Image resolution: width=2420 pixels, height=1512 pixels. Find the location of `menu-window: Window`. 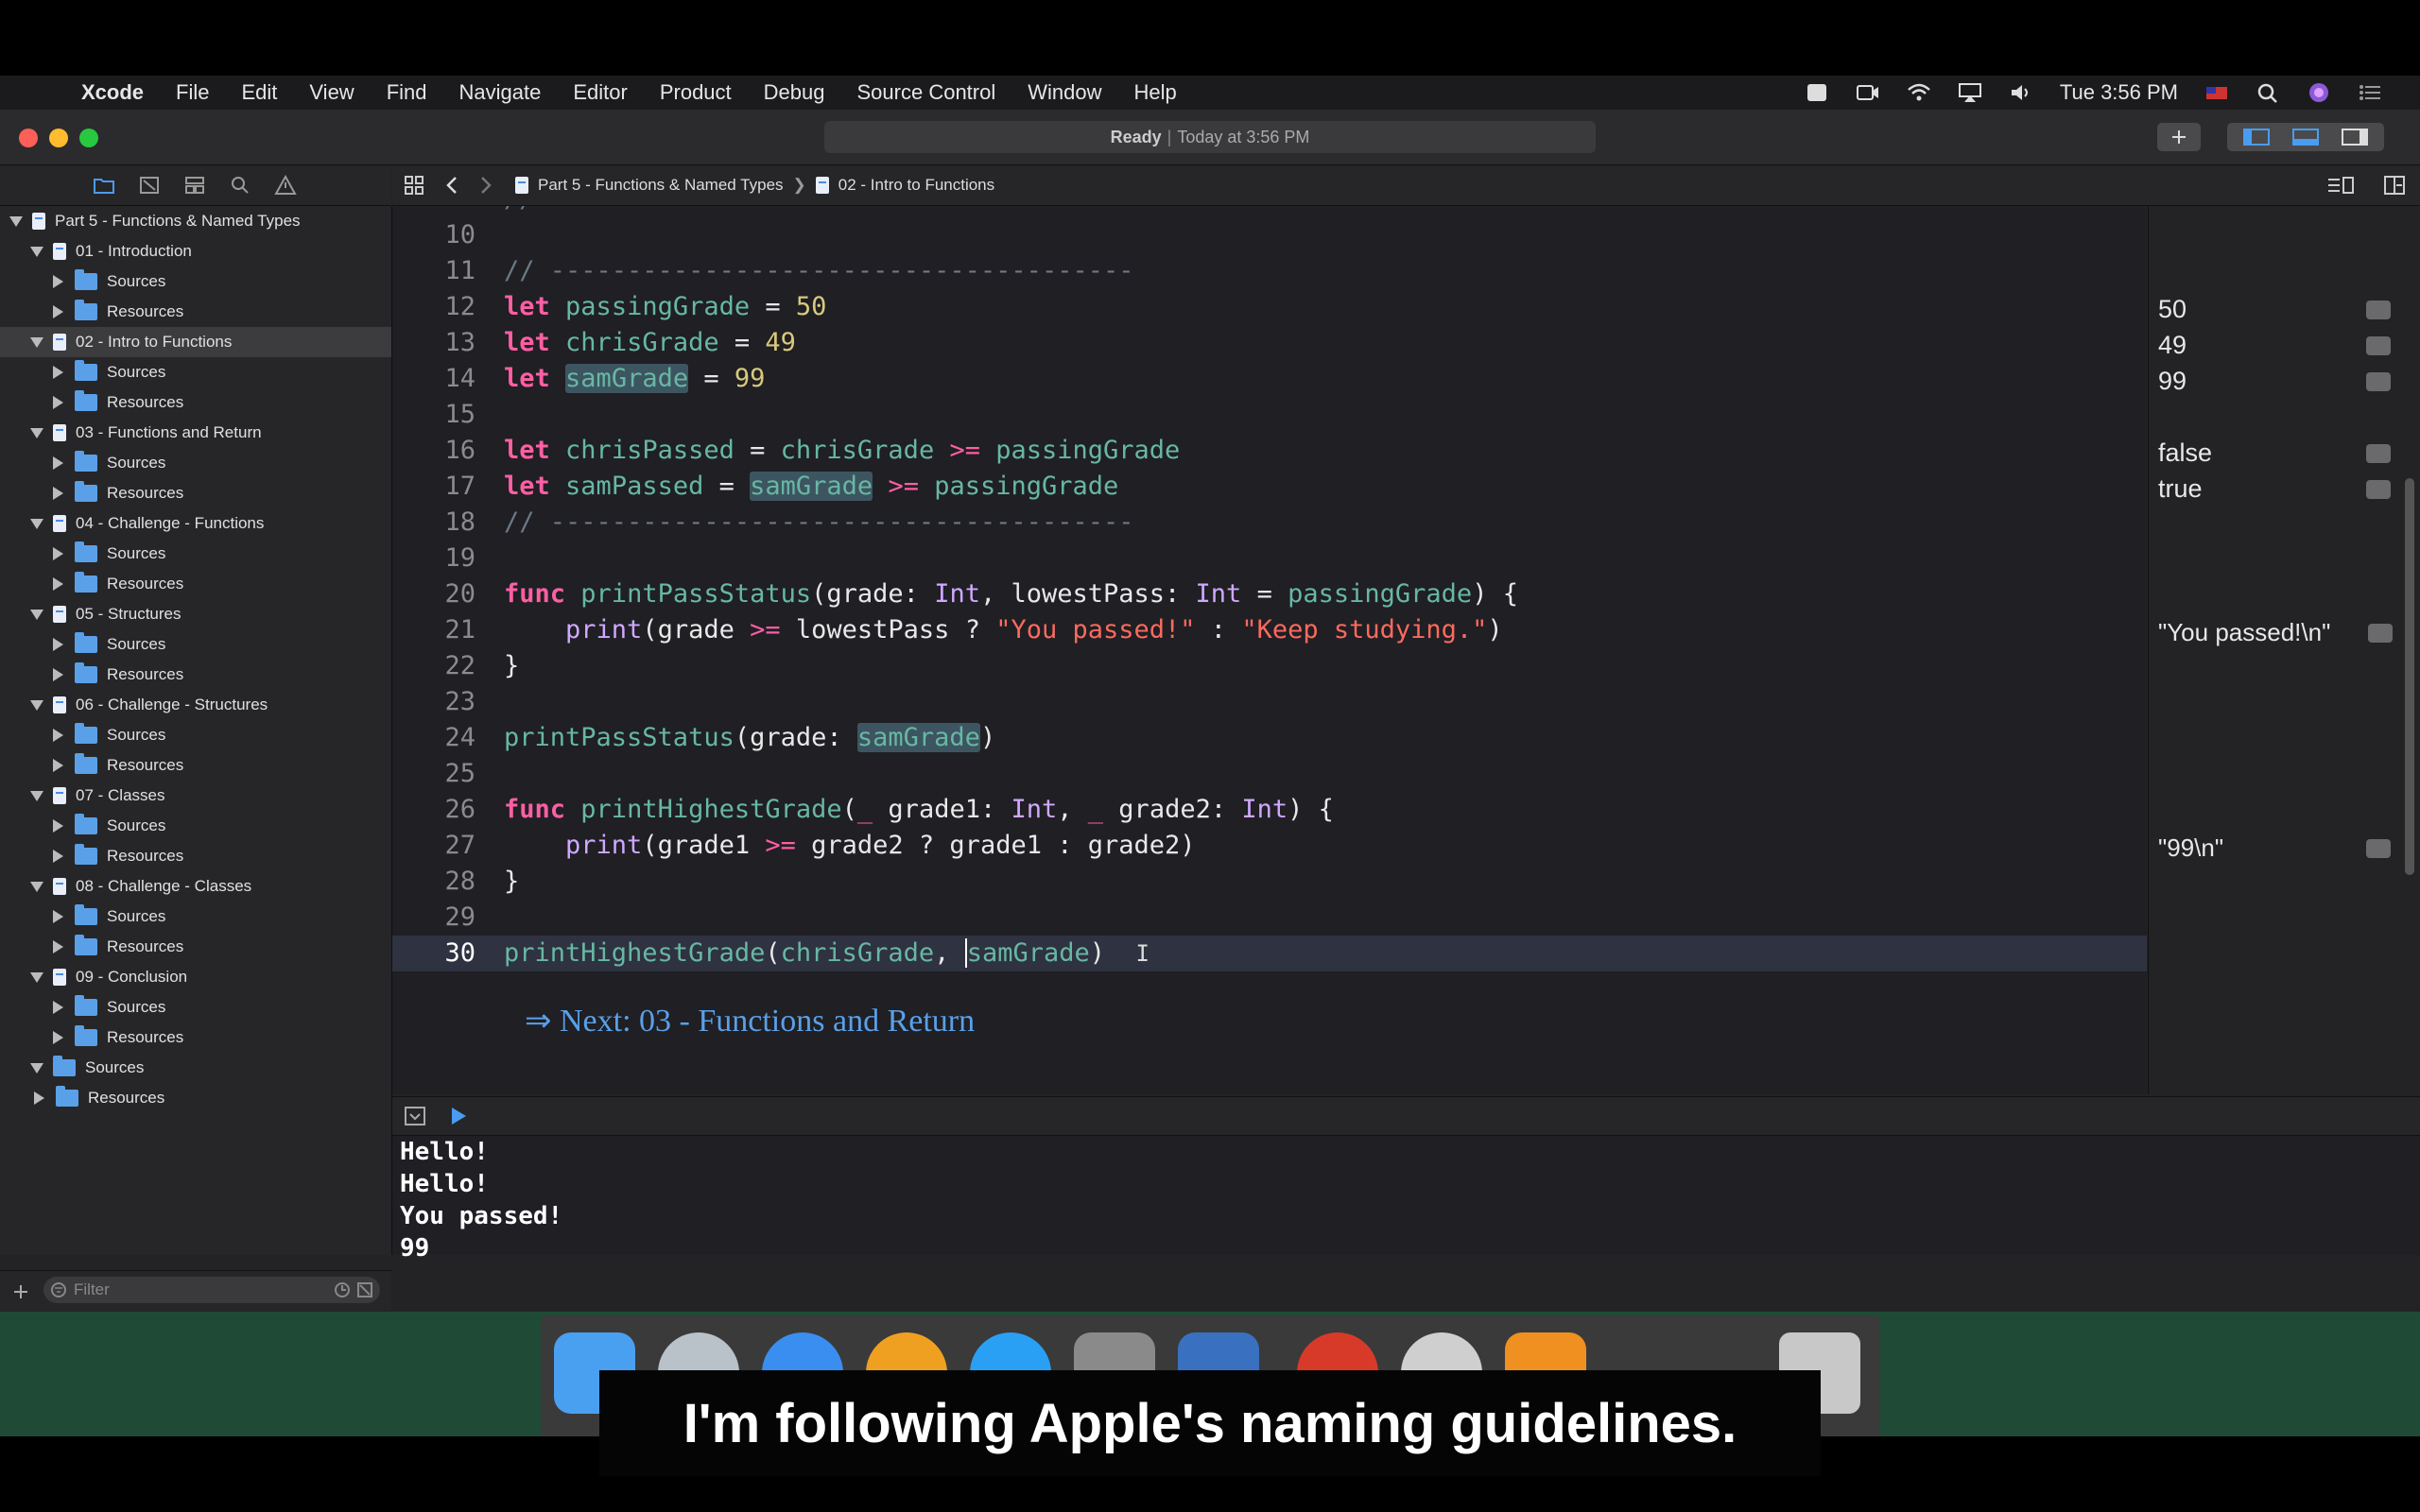

menu-window: Window is located at coordinates (1064, 92).